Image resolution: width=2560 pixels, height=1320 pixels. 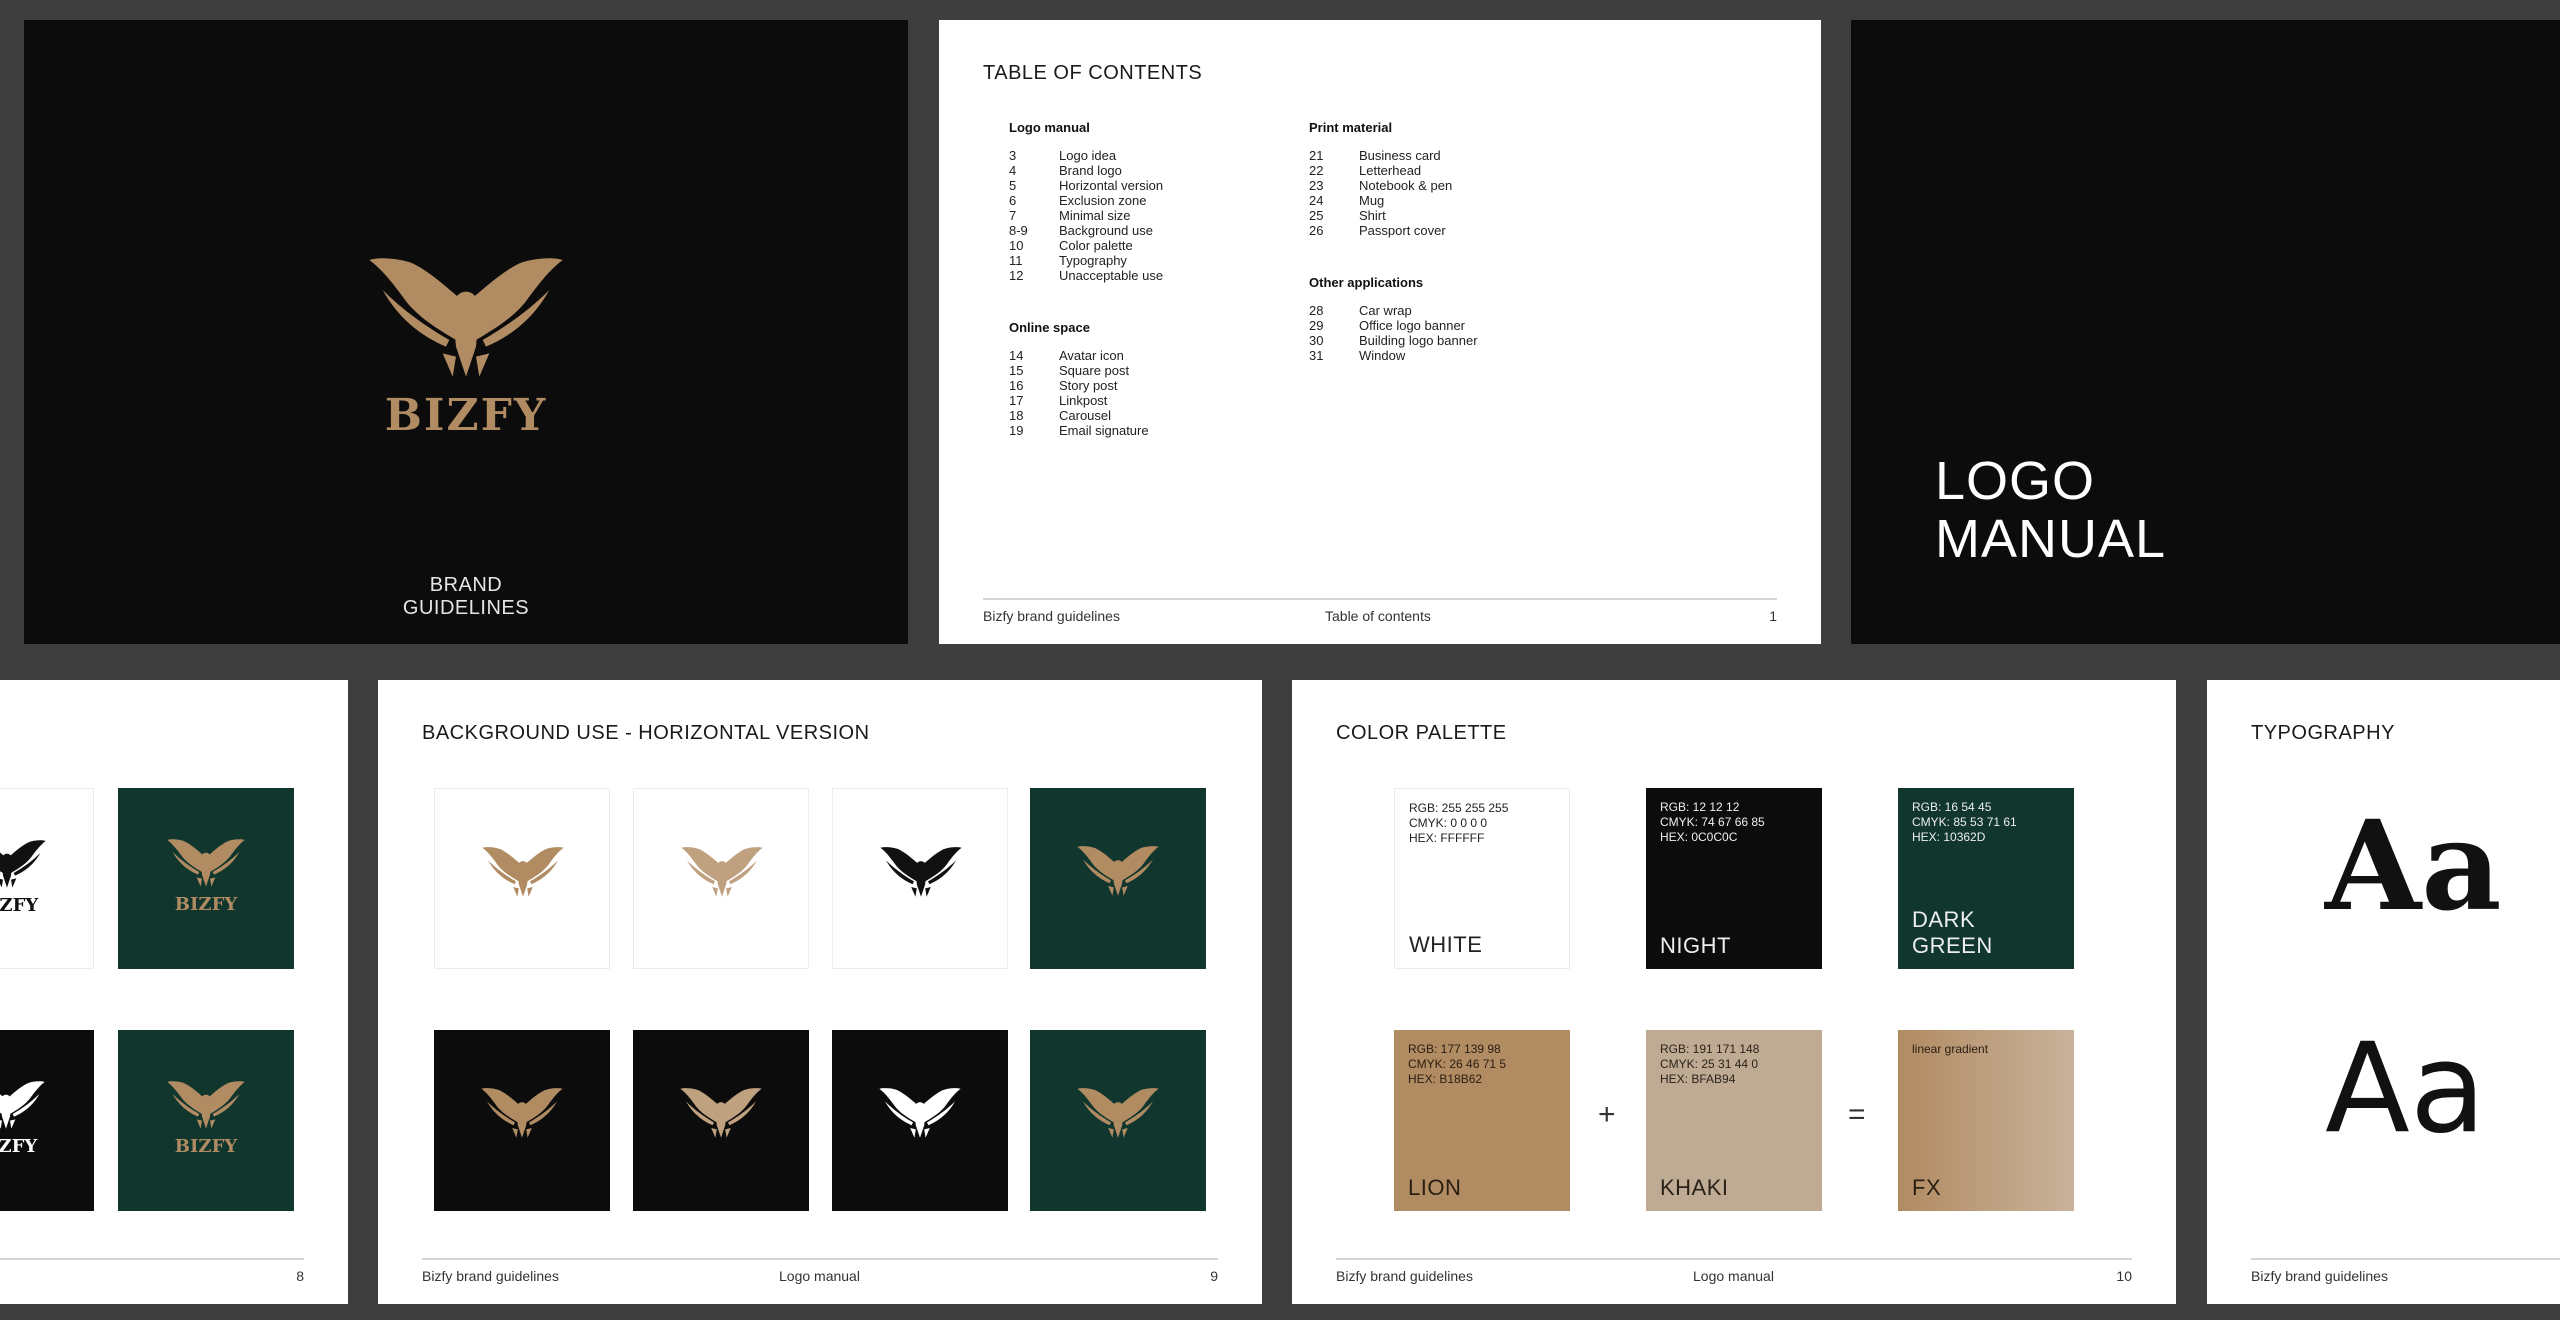 I want to click on background-use-page-8: BIZFY BIZFY BIZFY BIZFY 8, so click(x=174, y=992).